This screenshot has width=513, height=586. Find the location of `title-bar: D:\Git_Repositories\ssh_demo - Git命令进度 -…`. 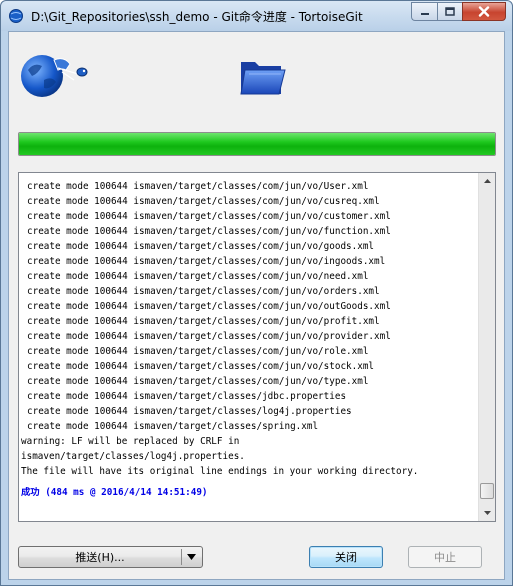

title-bar: D:\Git_Repositories\ssh_demo - Git命令进度 -… is located at coordinates (256, 16).